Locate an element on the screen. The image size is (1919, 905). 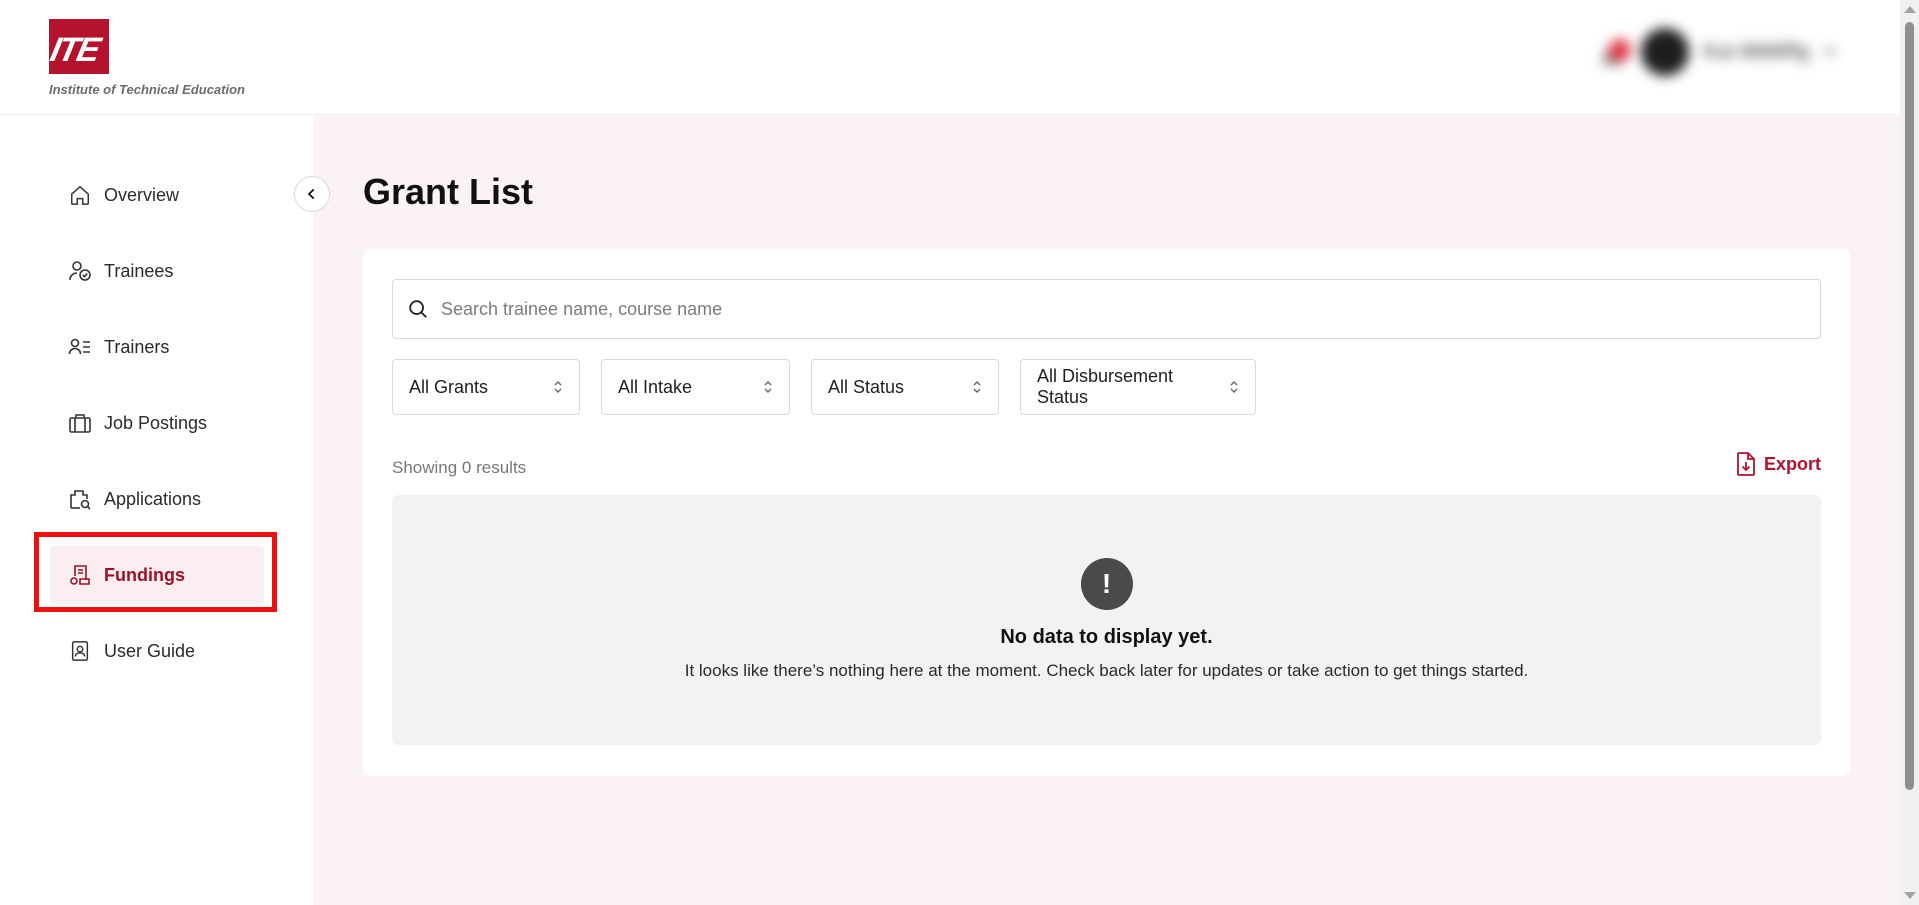
chevron-left-icon is located at coordinates (311, 194).